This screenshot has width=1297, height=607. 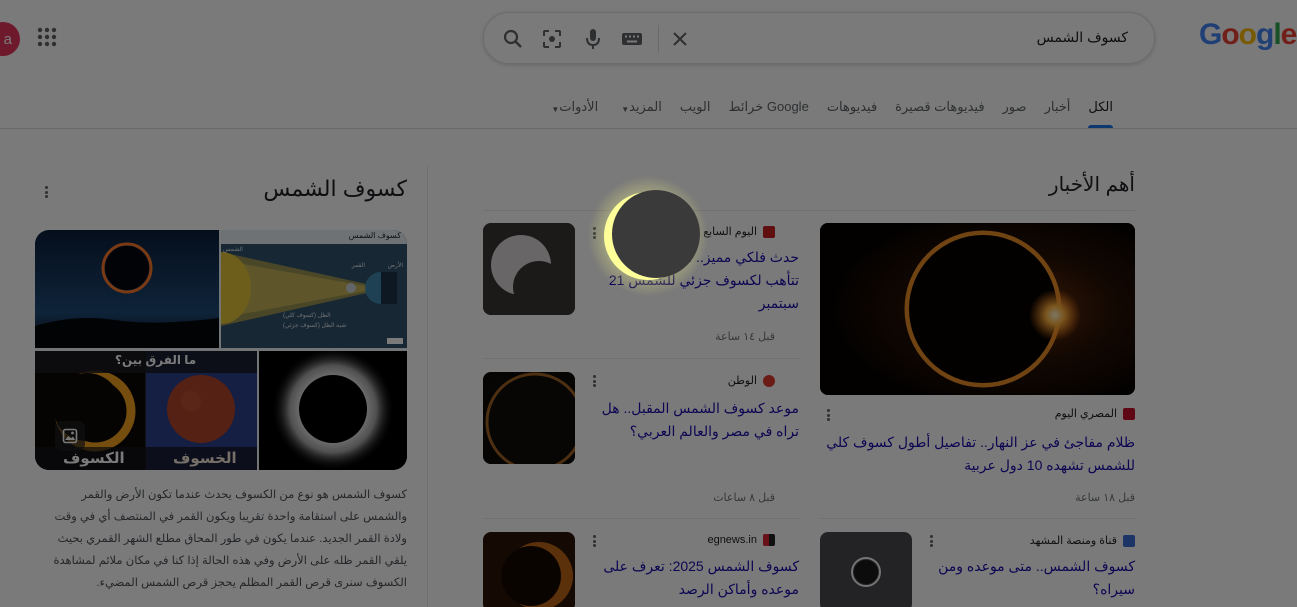 I want to click on tab-maps: خرائط Google, so click(x=768, y=114).